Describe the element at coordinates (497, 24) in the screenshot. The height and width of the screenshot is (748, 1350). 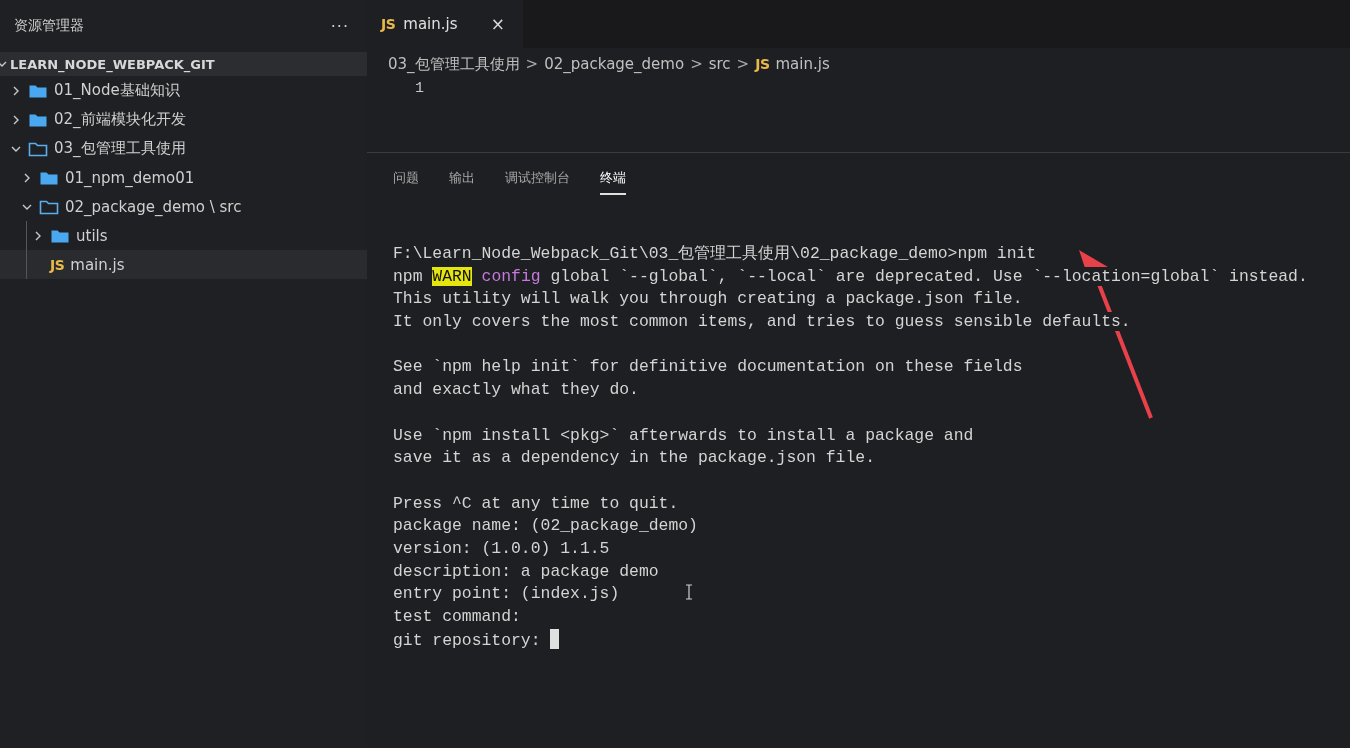
I see `close-button: ×` at that location.